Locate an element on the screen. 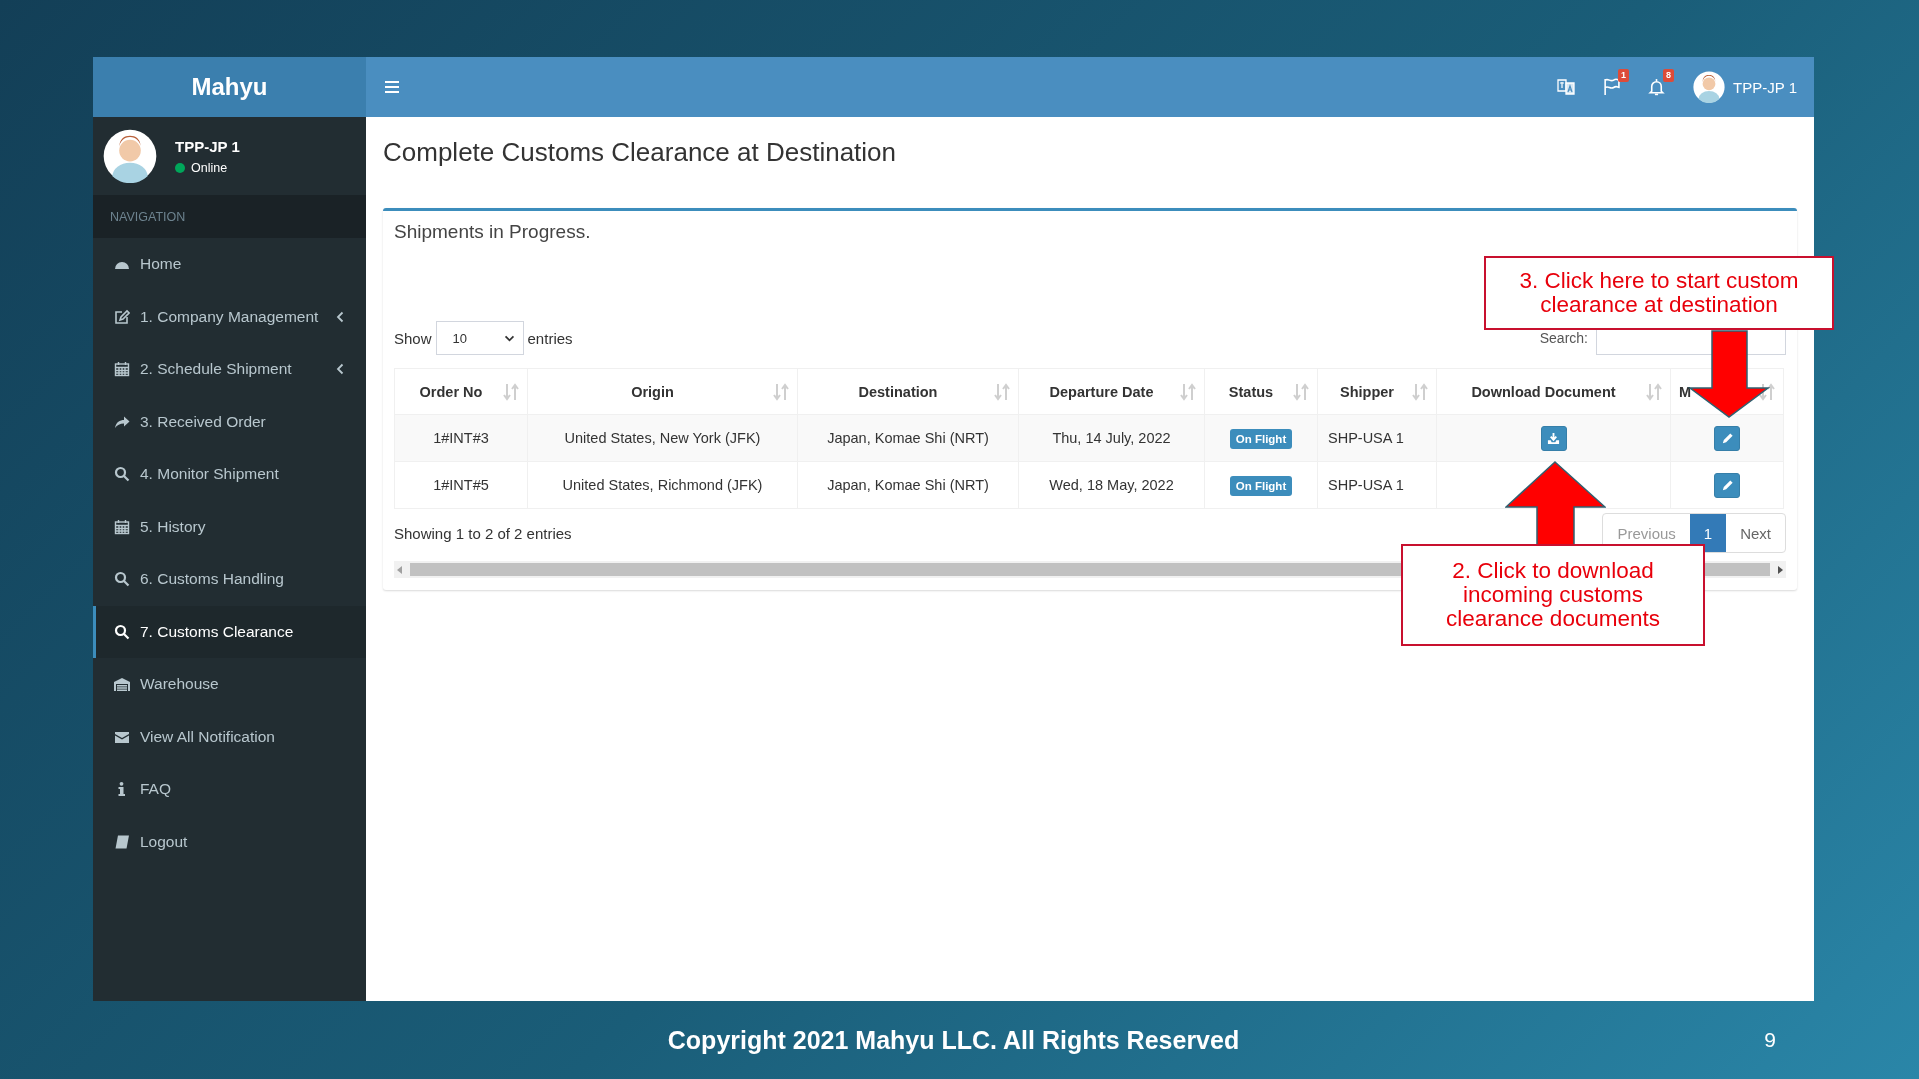  table-cell: 1#INT#3 is located at coordinates (461, 438).